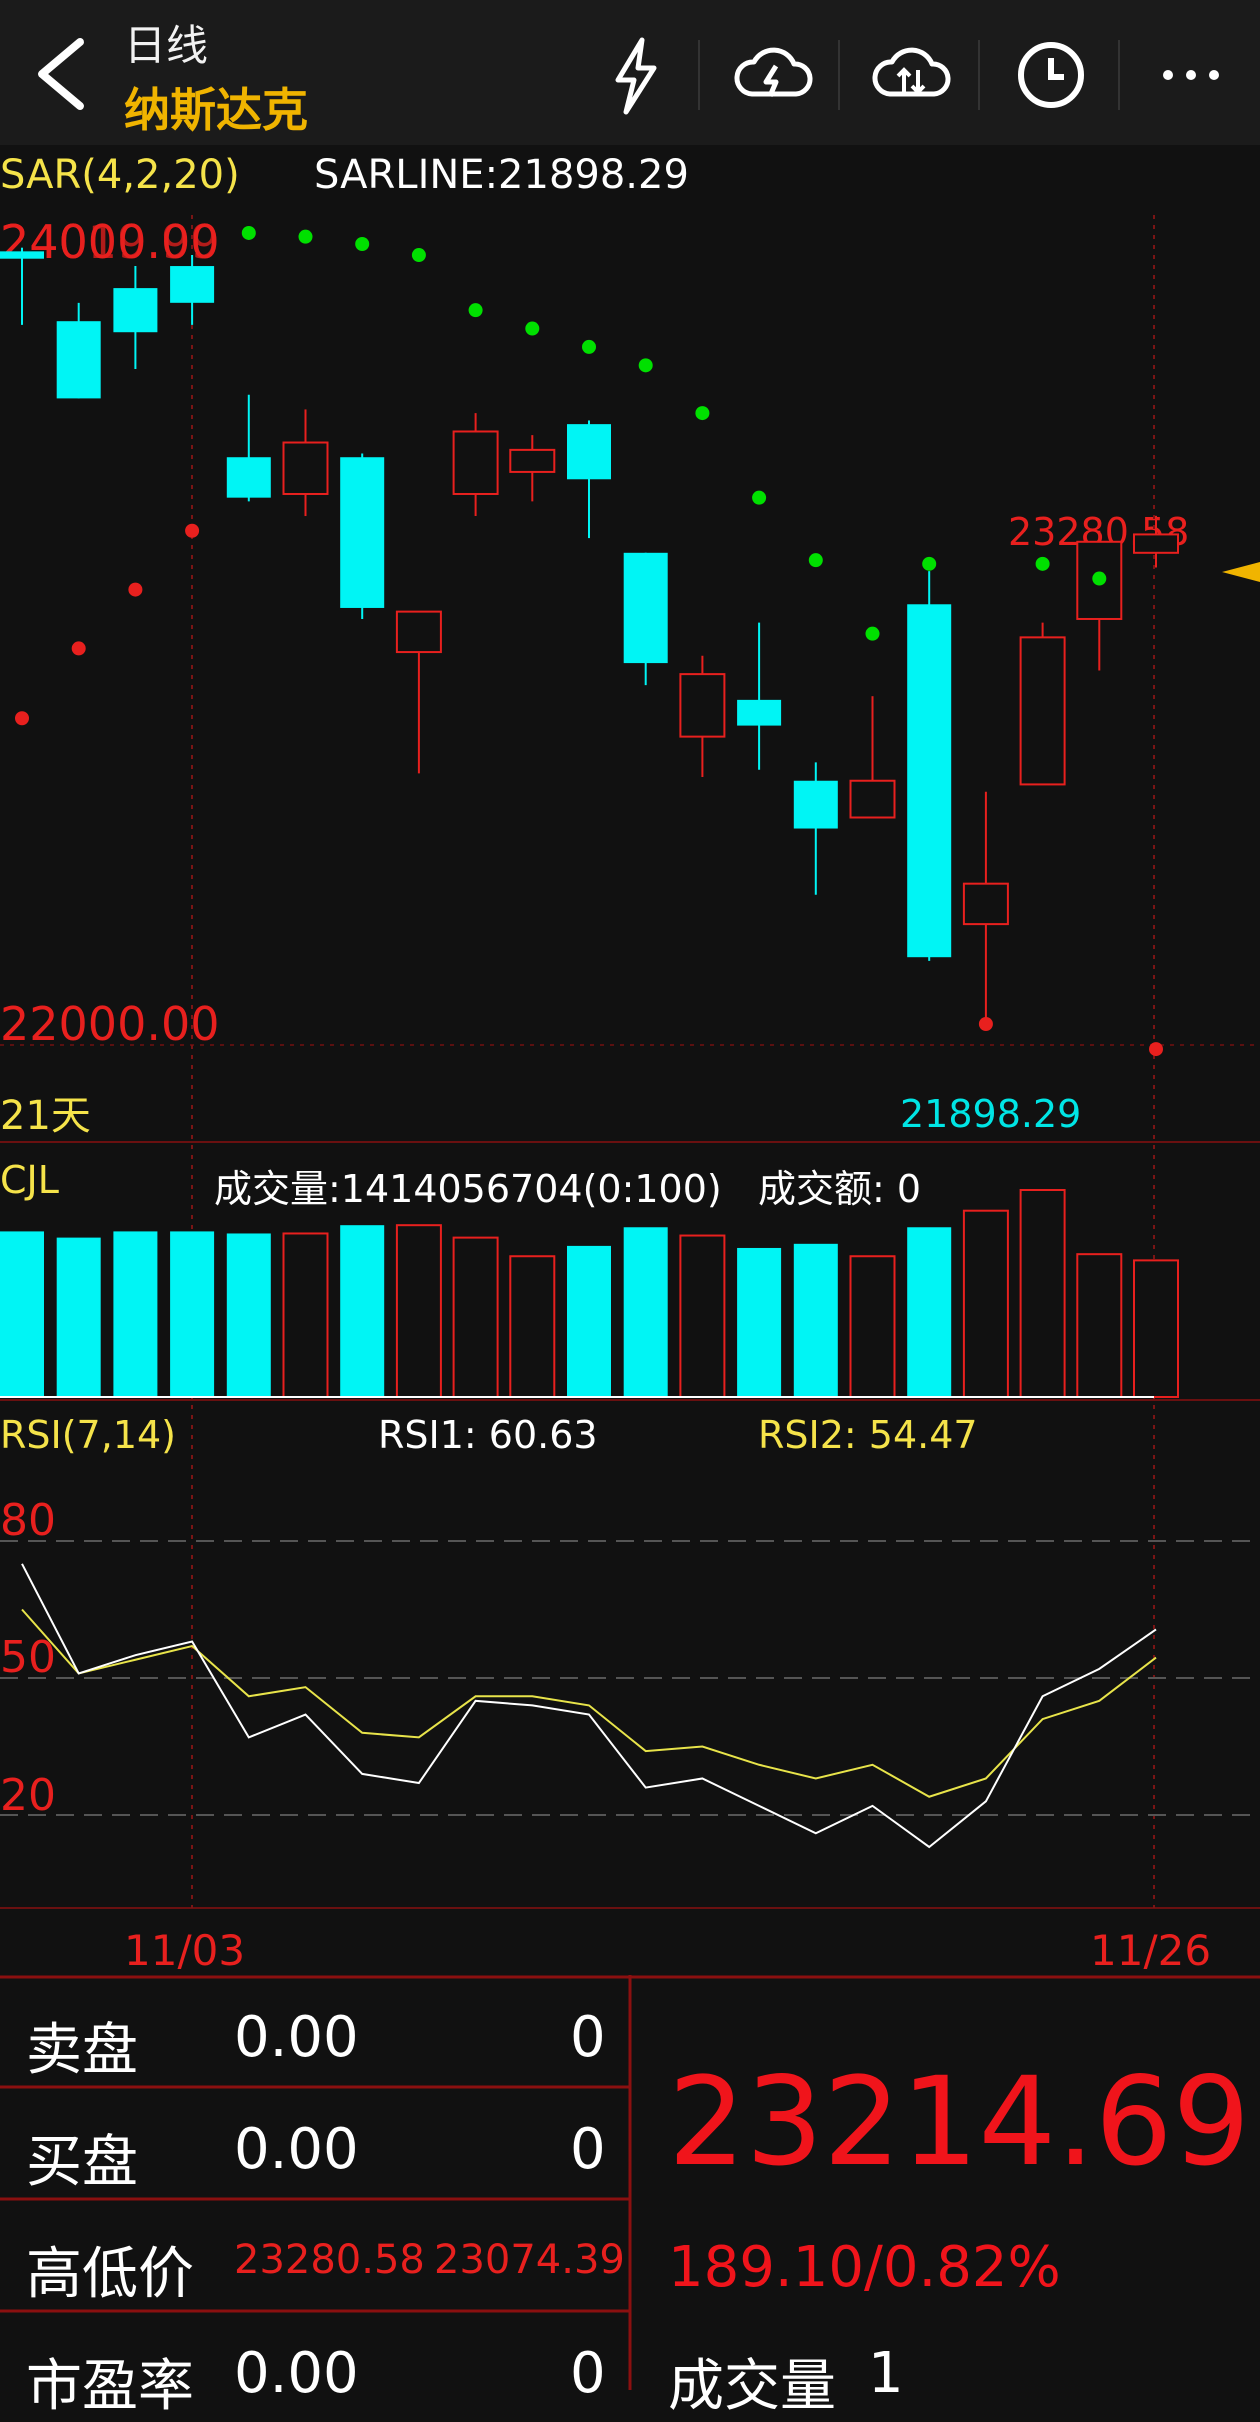  Describe the element at coordinates (296, 2149) in the screenshot. I see `buy-price: 0.00` at that location.